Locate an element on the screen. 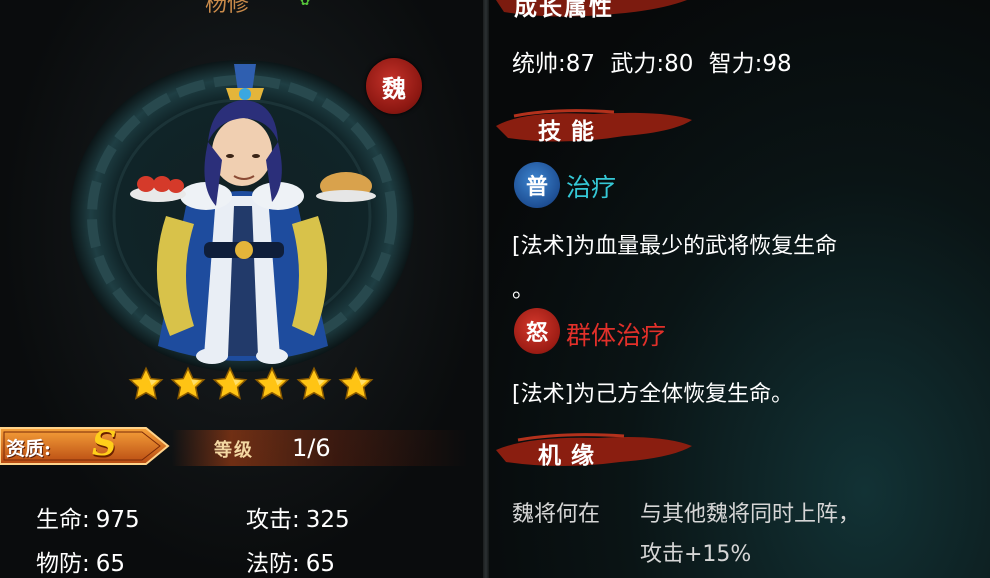 The width and height of the screenshot is (990, 578). skill-description: [法术]为己方全体恢复生命。 is located at coordinates (653, 394).